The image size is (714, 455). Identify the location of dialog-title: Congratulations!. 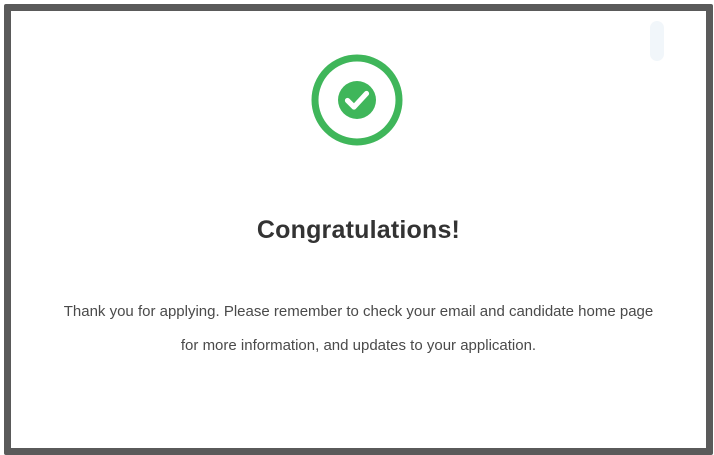
(358, 230).